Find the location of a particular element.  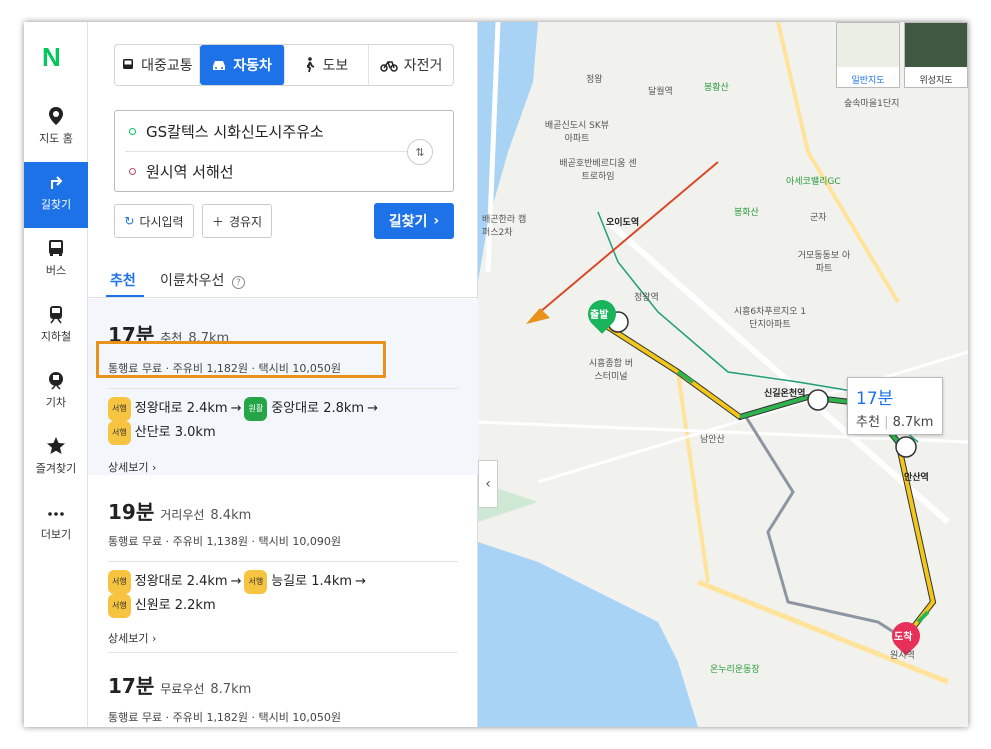

highlight-box is located at coordinates (241, 359).